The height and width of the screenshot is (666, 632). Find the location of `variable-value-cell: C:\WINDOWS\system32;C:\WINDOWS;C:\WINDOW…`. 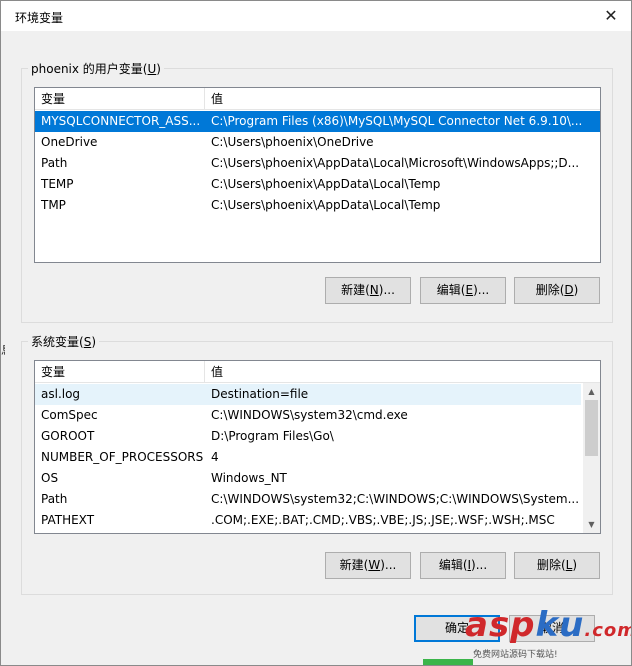

variable-value-cell: C:\WINDOWS\system32;C:\WINDOWS;C:\WINDOW… is located at coordinates (395, 499).